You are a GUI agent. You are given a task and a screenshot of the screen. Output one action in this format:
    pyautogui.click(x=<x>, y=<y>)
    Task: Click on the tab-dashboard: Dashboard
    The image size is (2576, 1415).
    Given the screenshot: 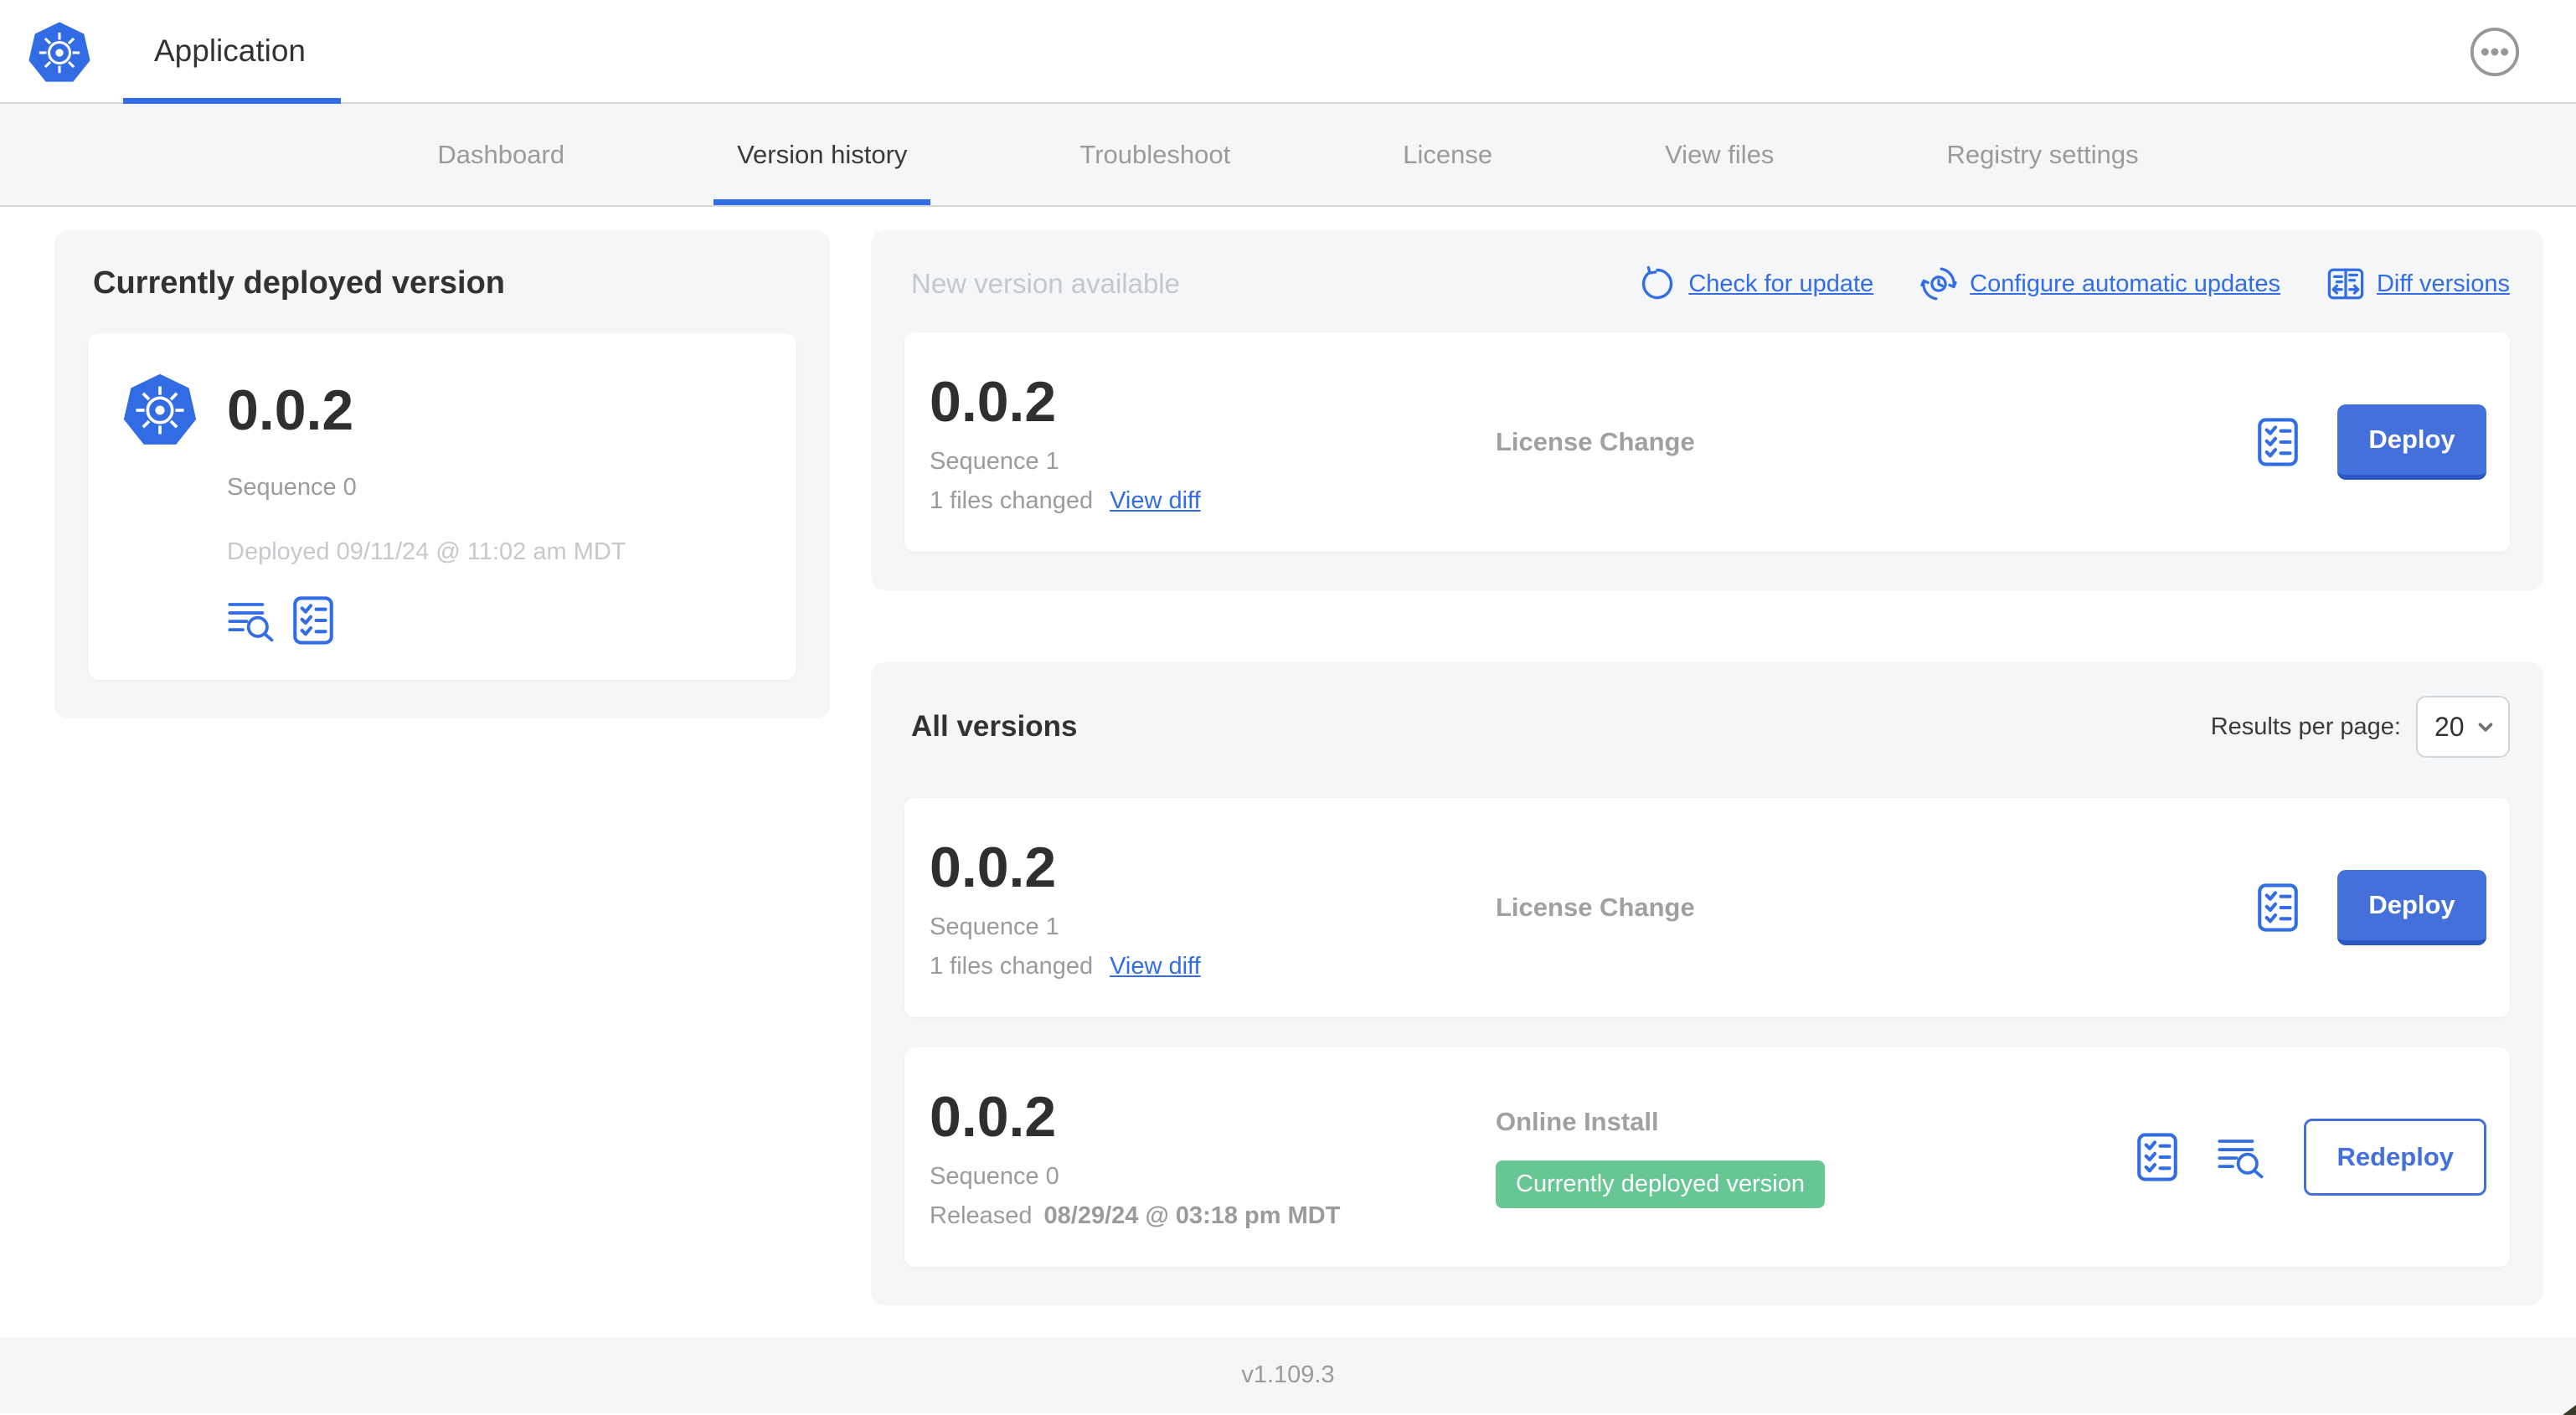 What is the action you would take?
    pyautogui.click(x=501, y=154)
    